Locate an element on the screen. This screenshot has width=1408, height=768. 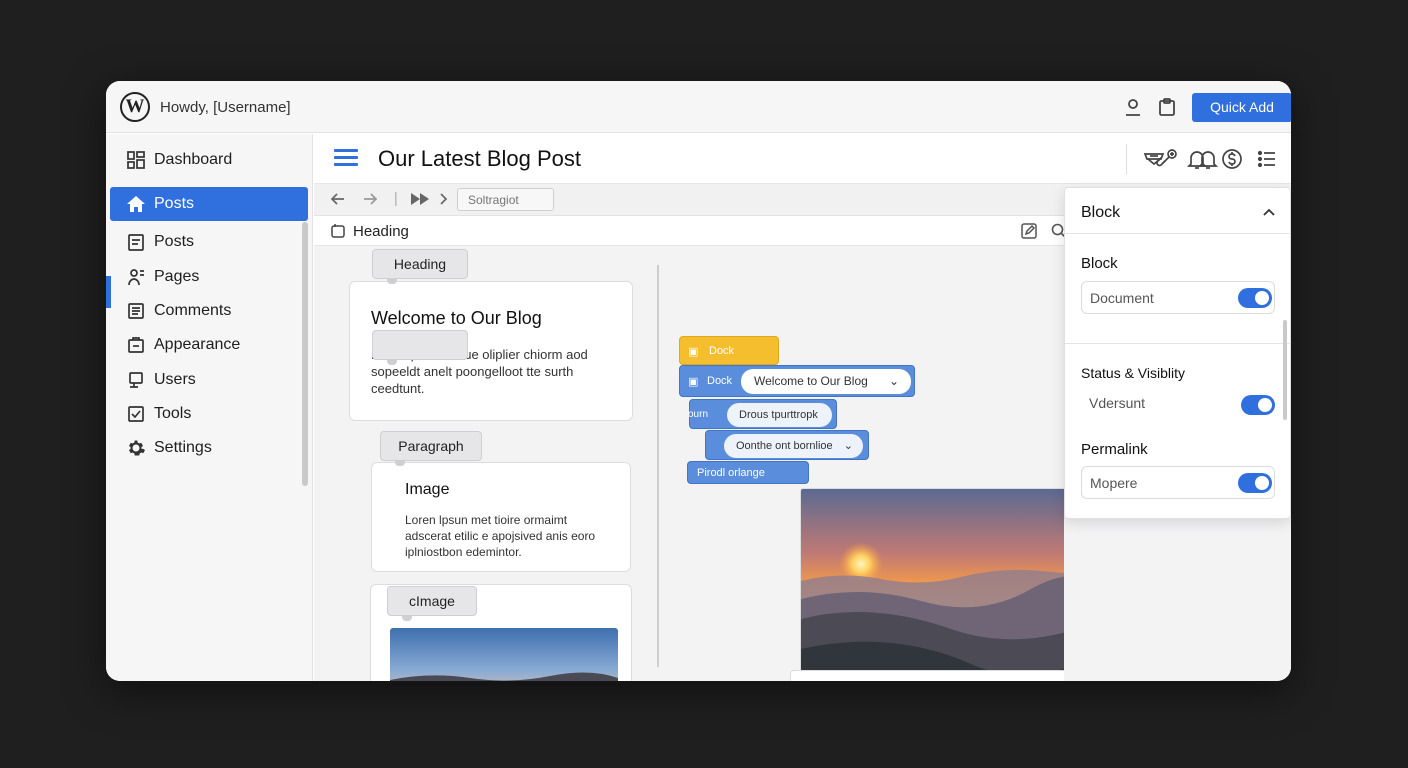
header-divider is located at coordinates (1126, 159).